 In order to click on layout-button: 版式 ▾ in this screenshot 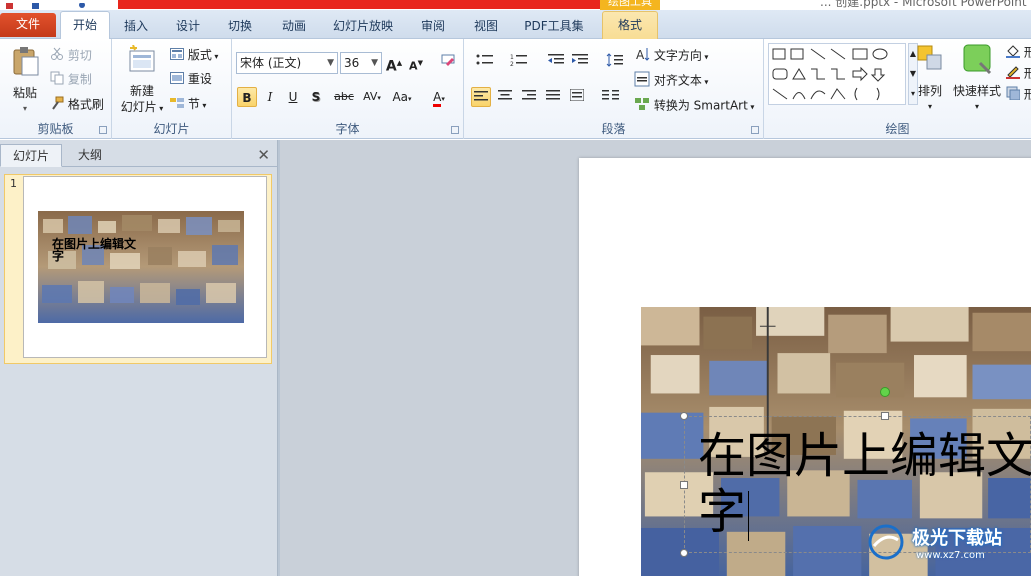, I will do `click(194, 56)`.